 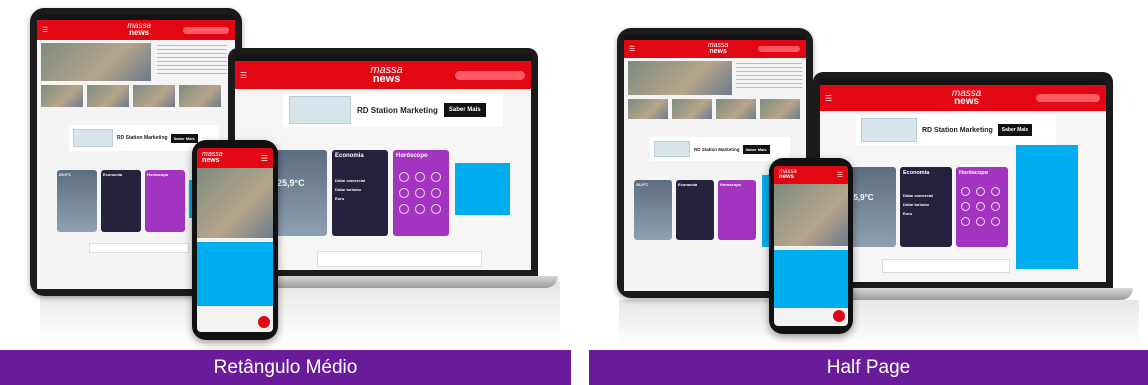 I want to click on caption-text: Retângulo Médio, so click(x=285, y=367).